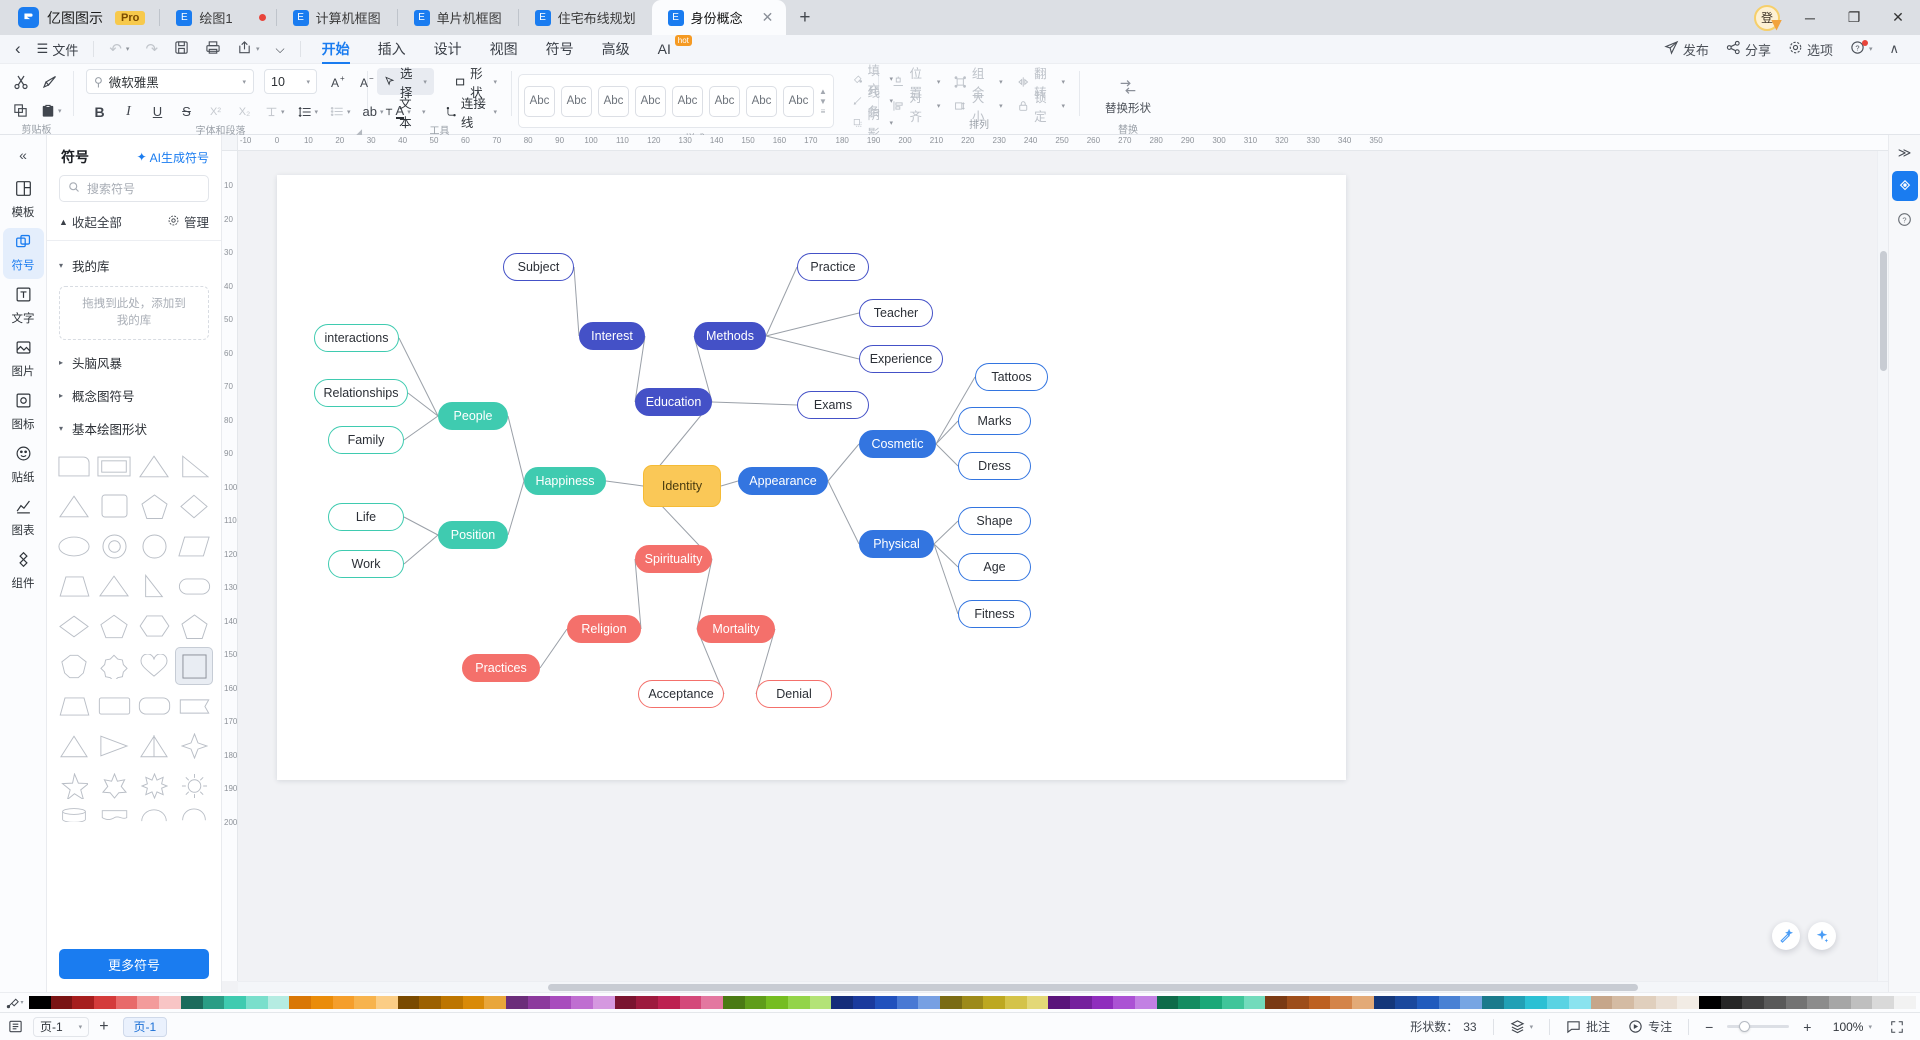 This screenshot has width=1920, height=1040. What do you see at coordinates (366, 440) in the screenshot?
I see `mindmap-node-family: Family` at bounding box center [366, 440].